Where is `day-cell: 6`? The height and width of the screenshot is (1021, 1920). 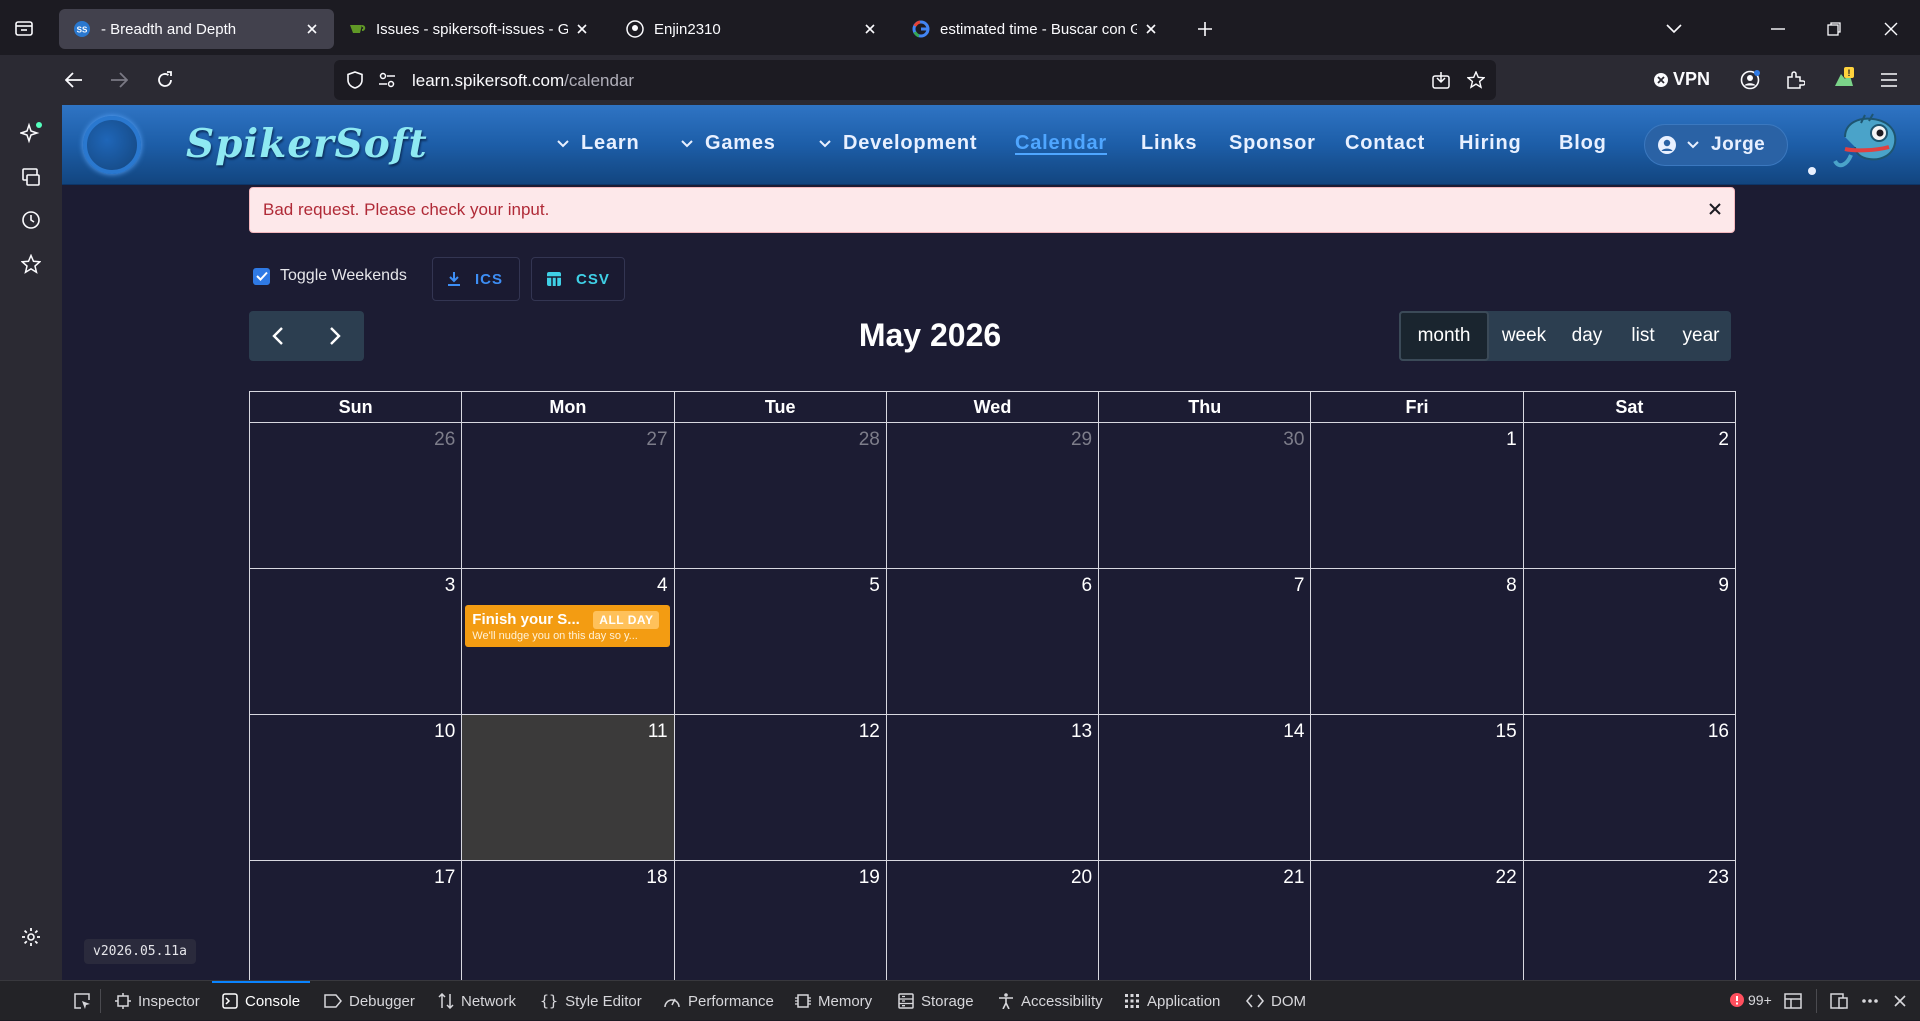
day-cell: 6 is located at coordinates (993, 642).